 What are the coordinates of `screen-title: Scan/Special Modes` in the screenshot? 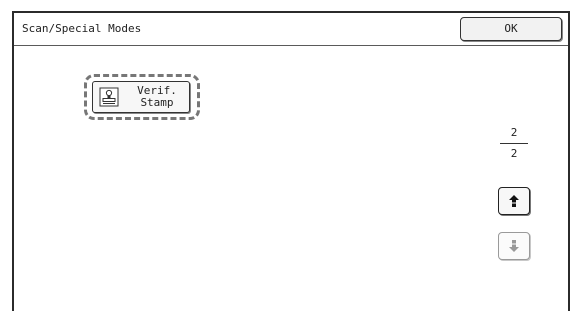 It's located at (82, 28).